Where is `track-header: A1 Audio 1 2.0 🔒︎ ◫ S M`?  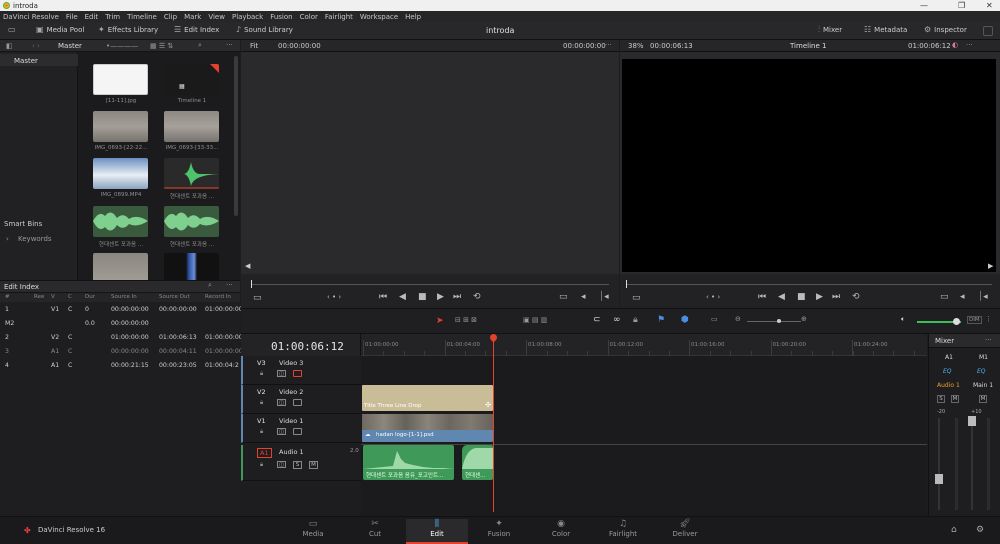
track-header: A1 Audio 1 2.0 🔒︎ ◫ S M is located at coordinates (301, 463).